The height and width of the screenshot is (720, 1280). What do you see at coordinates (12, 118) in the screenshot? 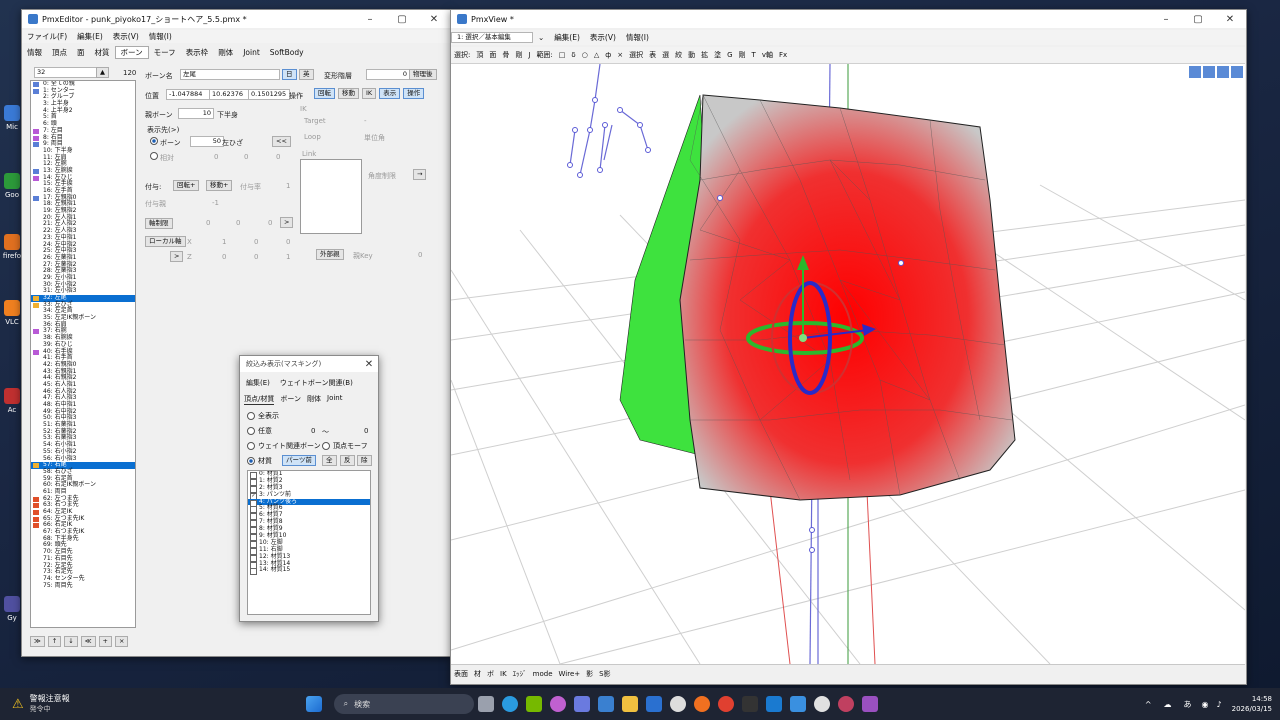
I see `desktop-icon: Mic` at bounding box center [12, 118].